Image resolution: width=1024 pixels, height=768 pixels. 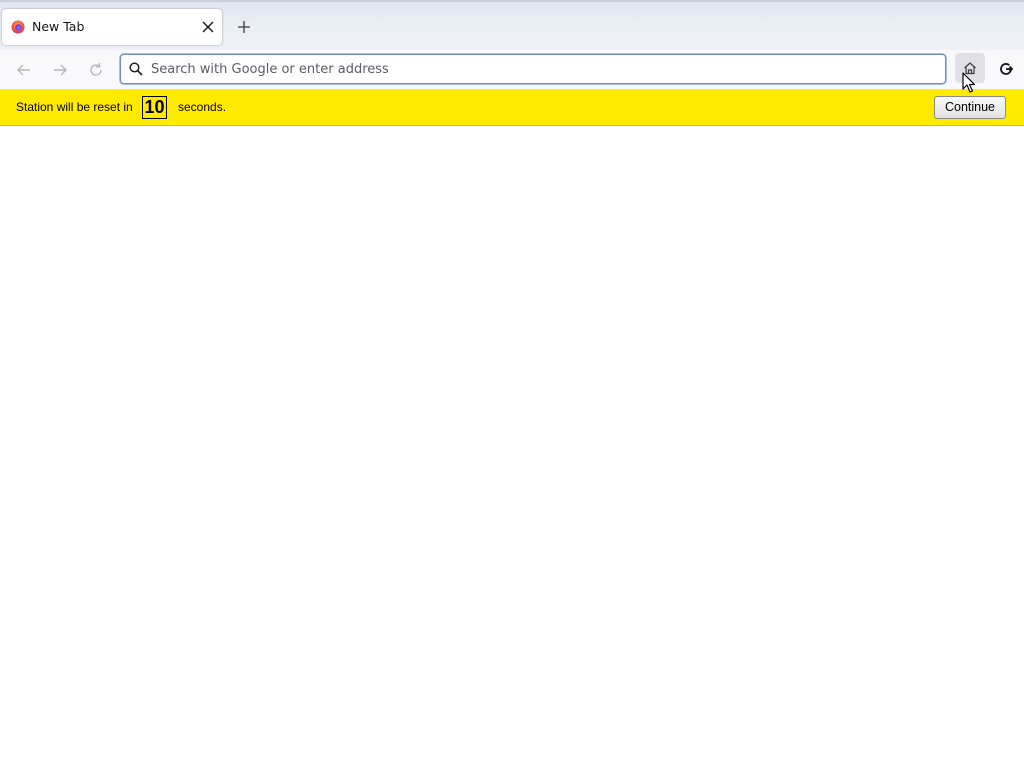 What do you see at coordinates (1006, 69) in the screenshot?
I see `reset-icon` at bounding box center [1006, 69].